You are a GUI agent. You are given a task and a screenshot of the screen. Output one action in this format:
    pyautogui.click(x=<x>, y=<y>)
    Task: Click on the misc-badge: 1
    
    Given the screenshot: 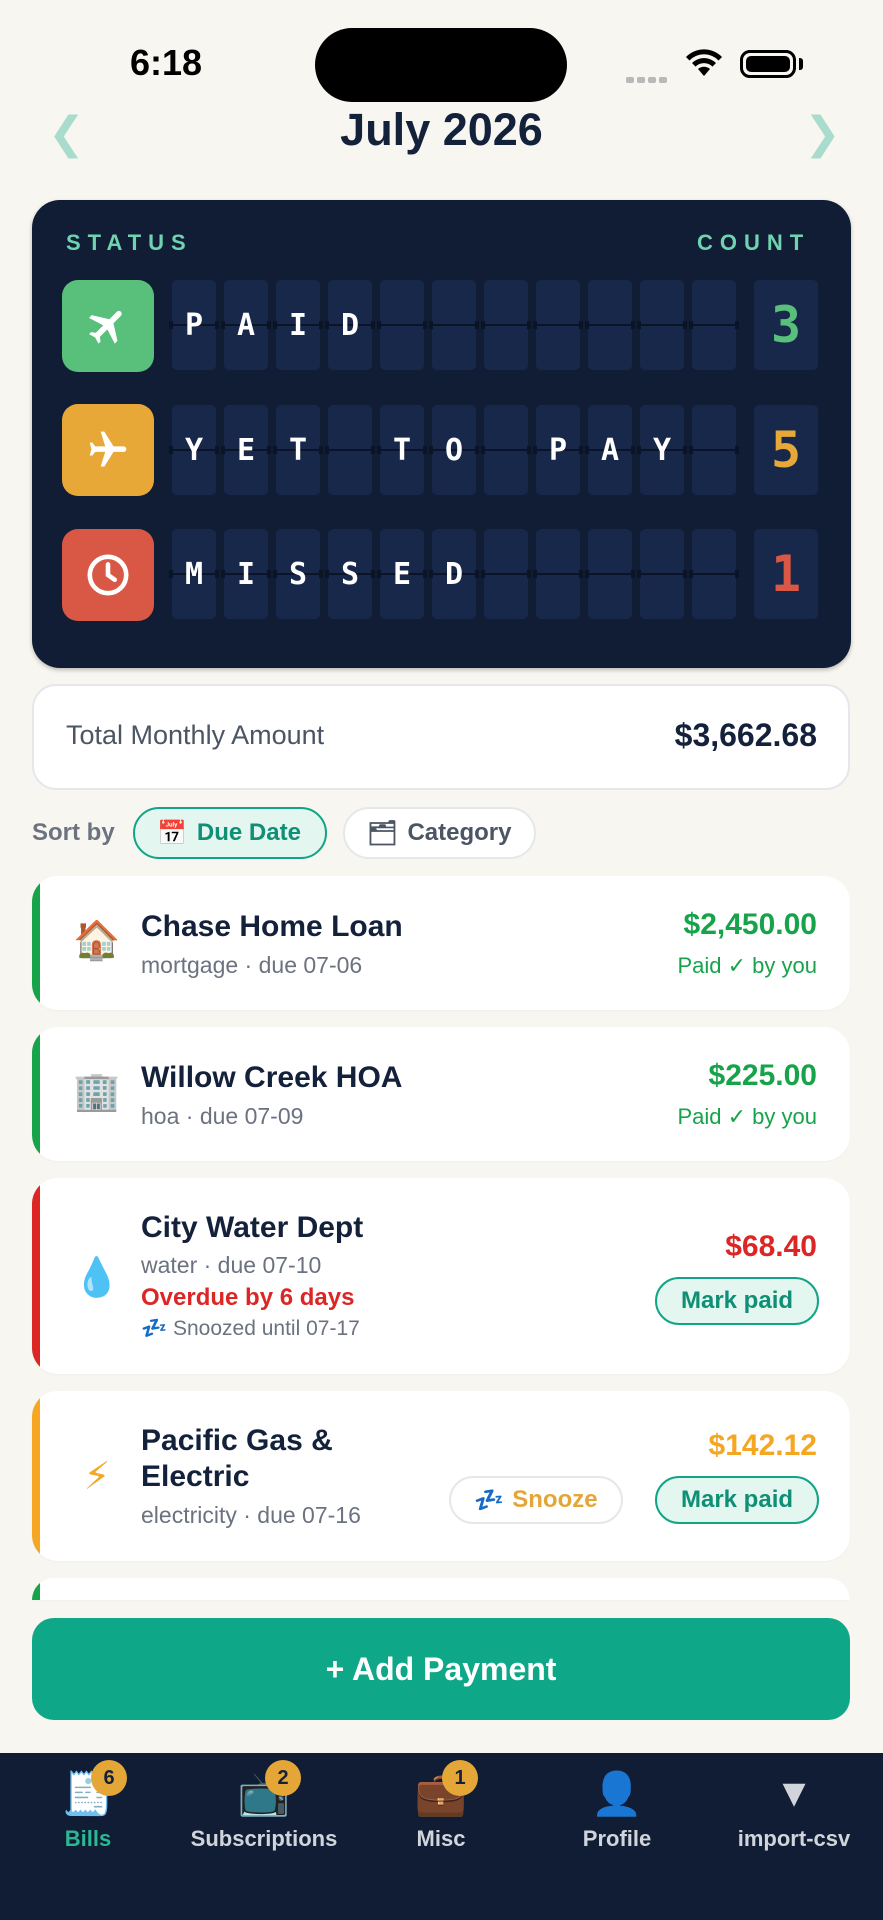 What is the action you would take?
    pyautogui.click(x=460, y=1778)
    